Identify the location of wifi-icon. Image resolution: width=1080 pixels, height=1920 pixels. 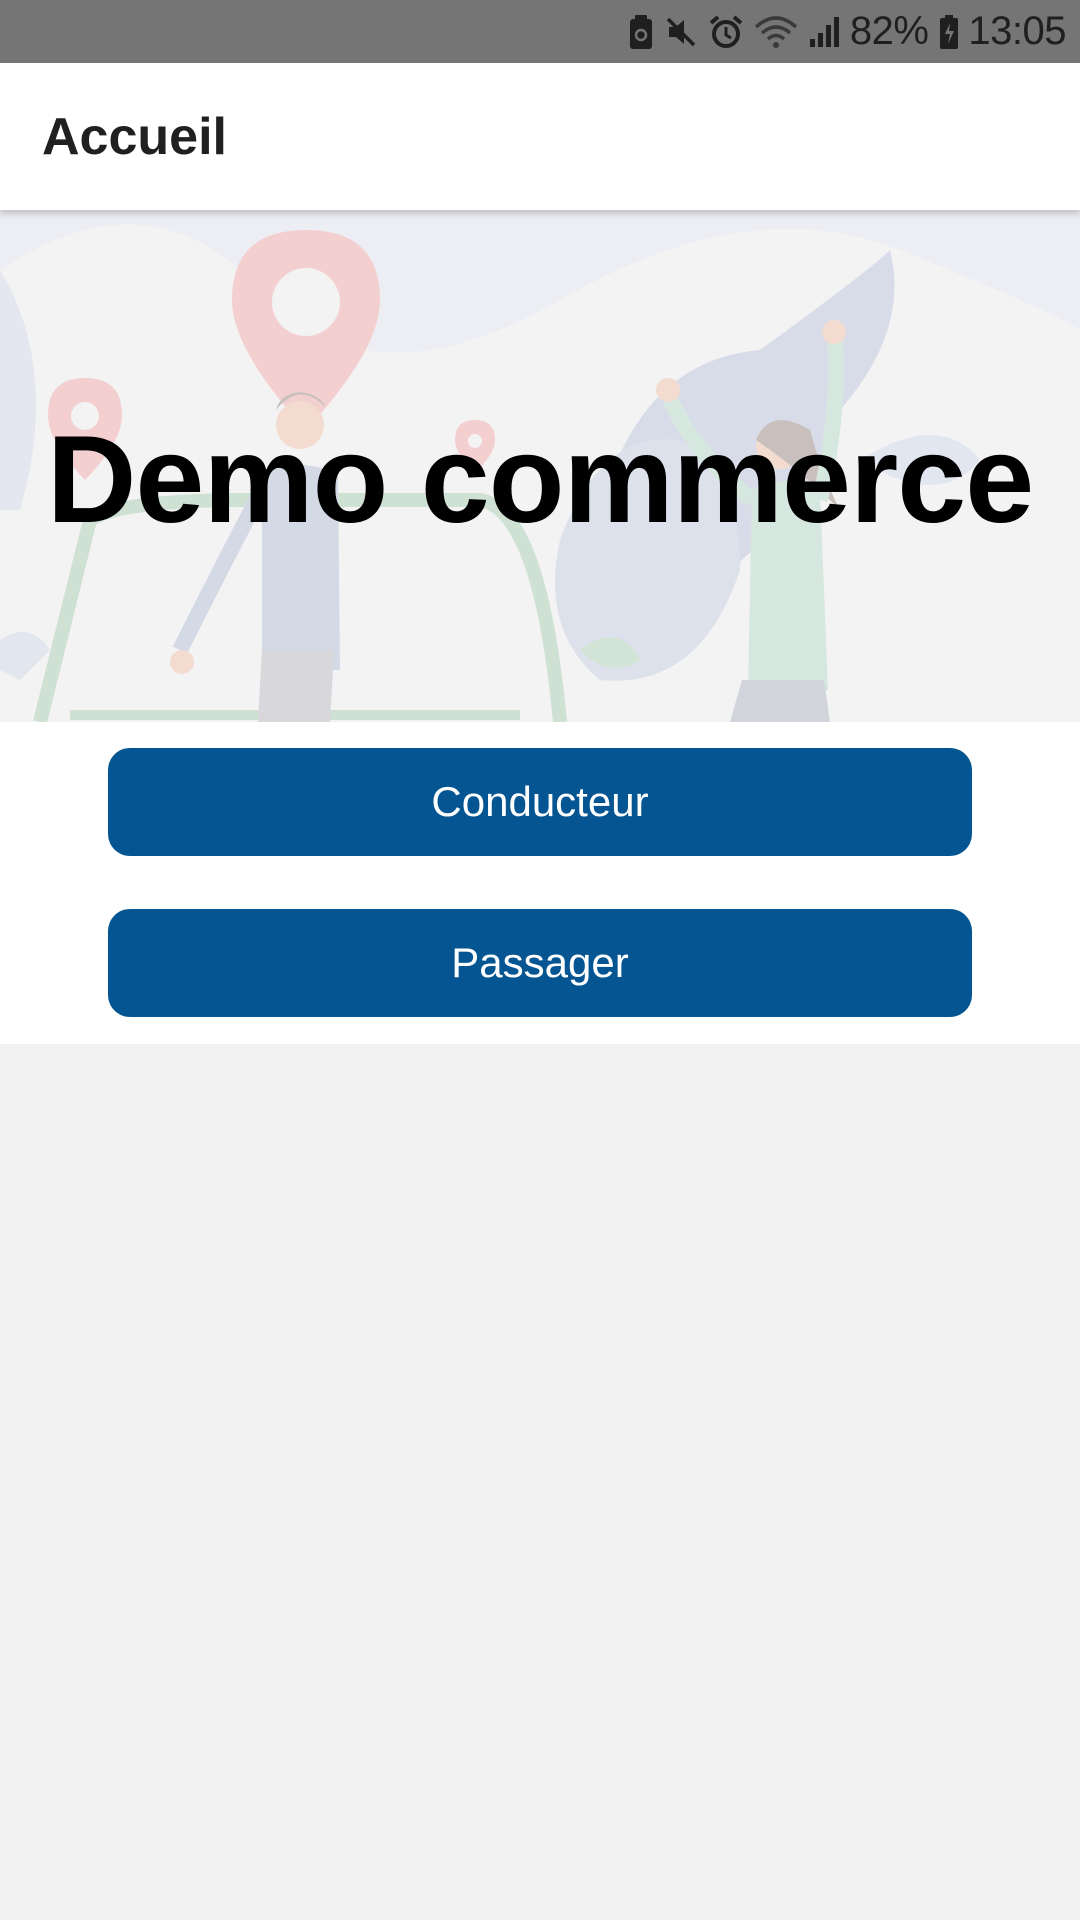
(776, 31).